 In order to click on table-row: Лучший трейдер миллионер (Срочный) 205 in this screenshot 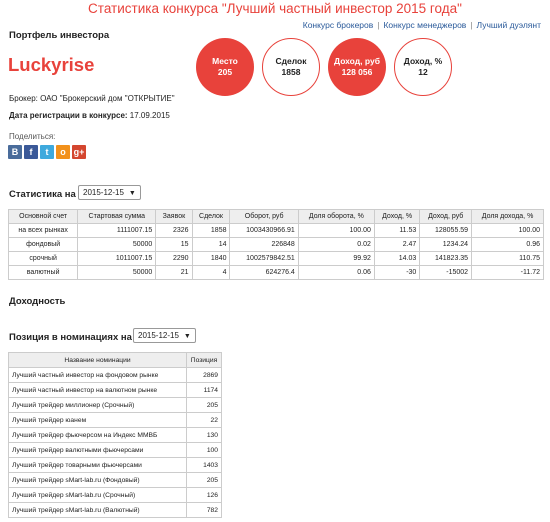, I will do `click(115, 405)`.